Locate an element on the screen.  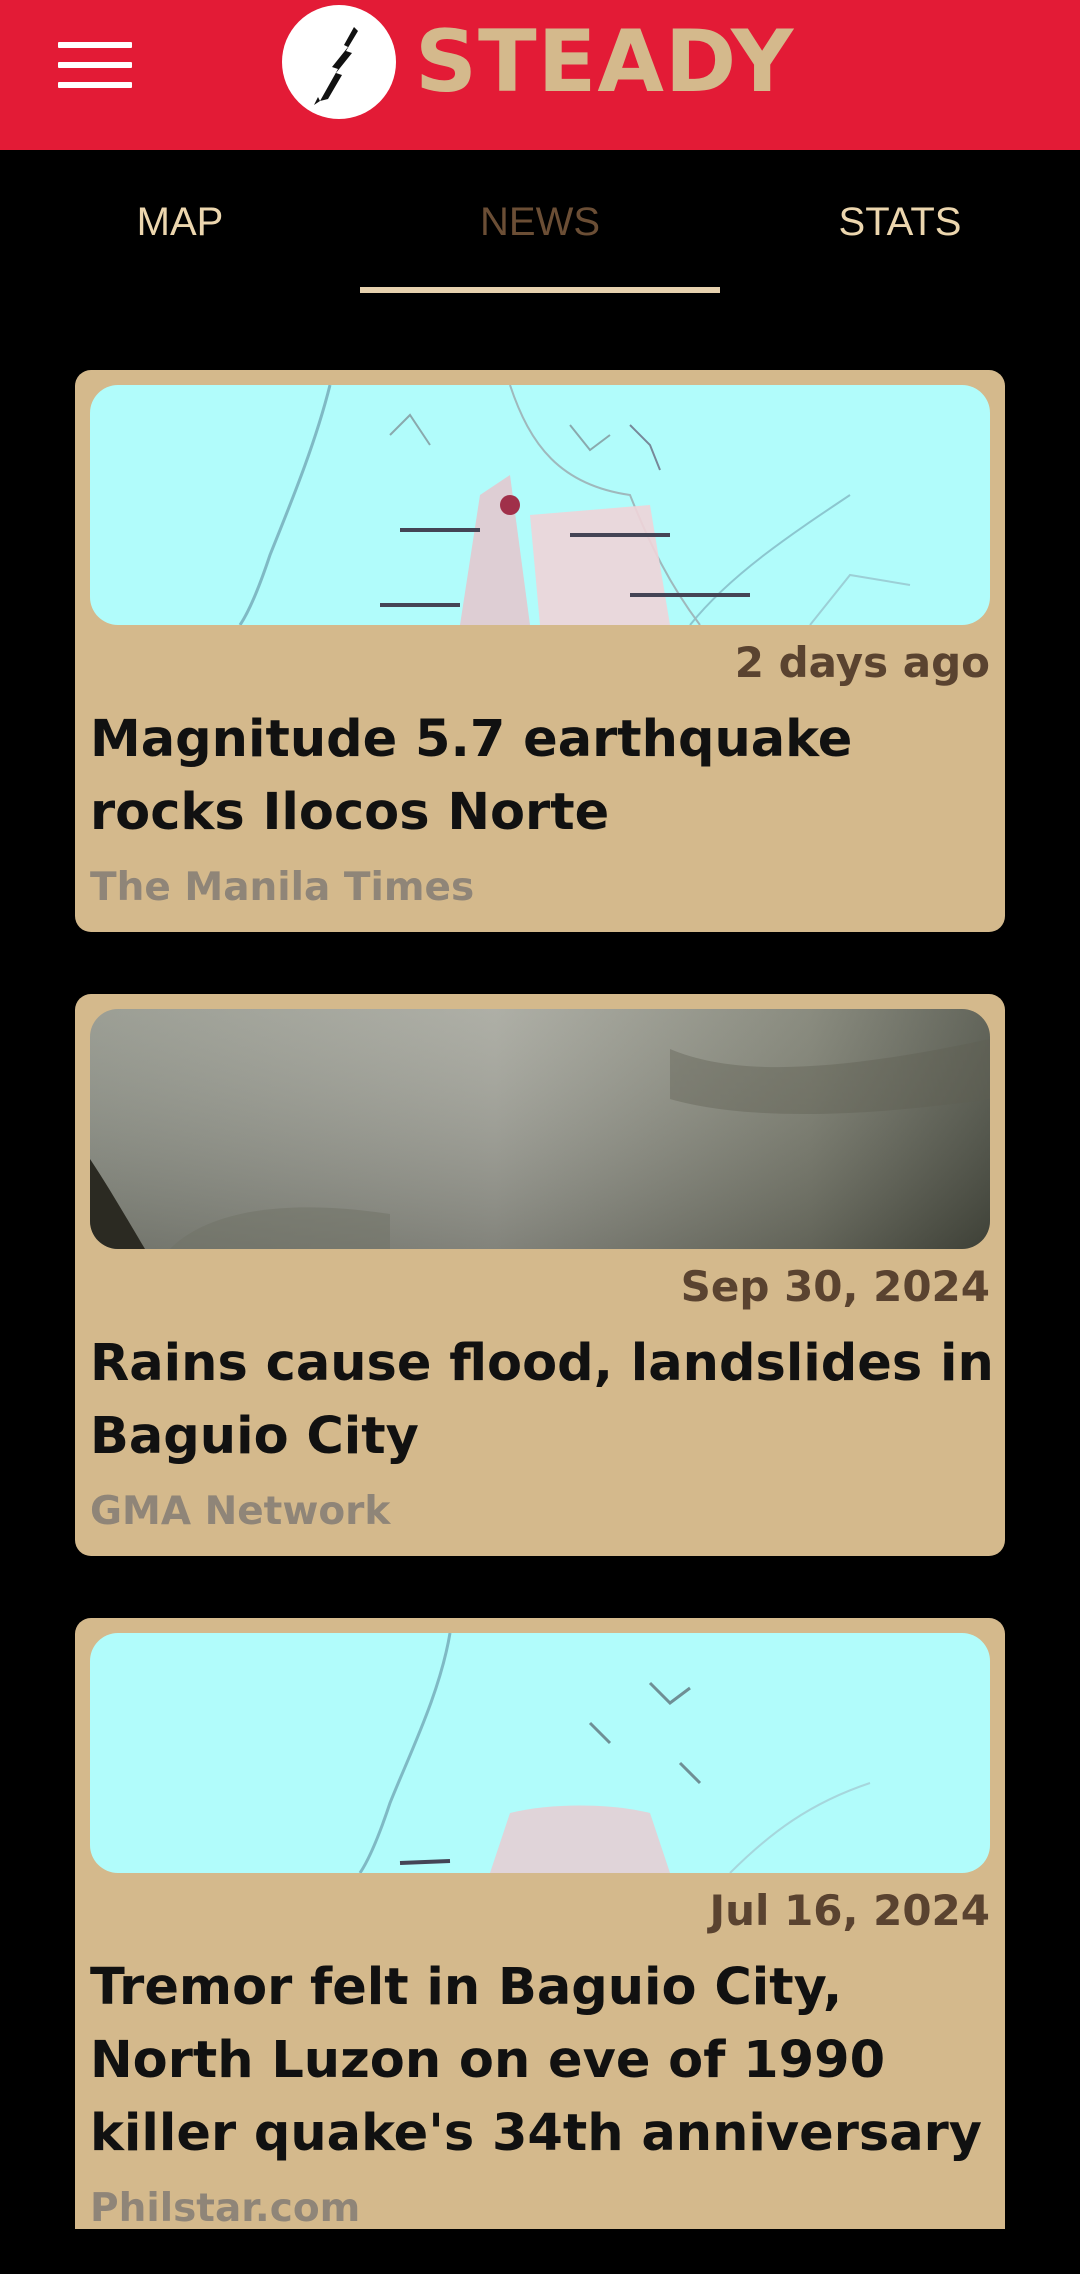
tab-stats: STATS is located at coordinates (900, 222).